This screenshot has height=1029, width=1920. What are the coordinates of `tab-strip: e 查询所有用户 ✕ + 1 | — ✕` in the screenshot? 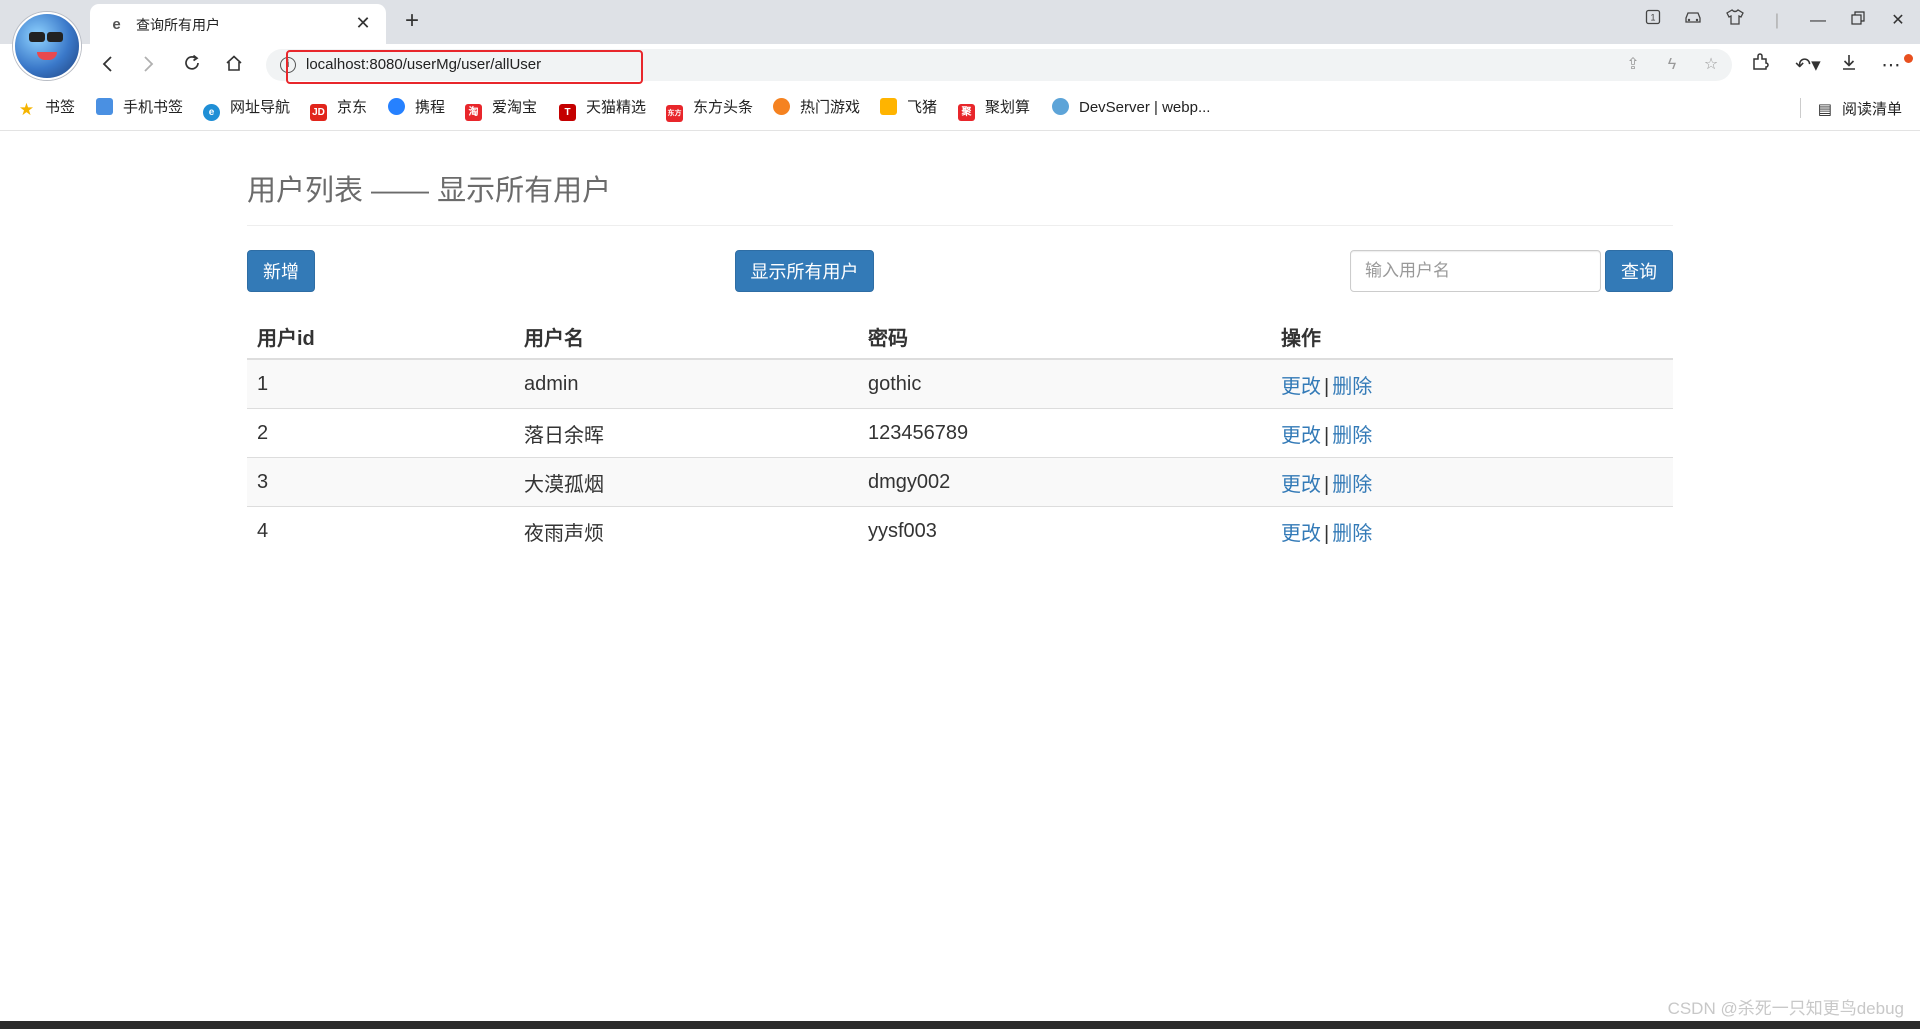 It's located at (960, 40).